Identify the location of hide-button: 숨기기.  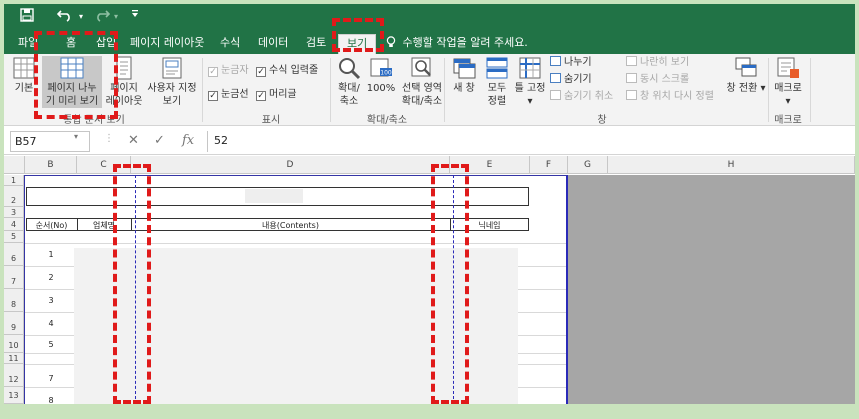
(571, 80).